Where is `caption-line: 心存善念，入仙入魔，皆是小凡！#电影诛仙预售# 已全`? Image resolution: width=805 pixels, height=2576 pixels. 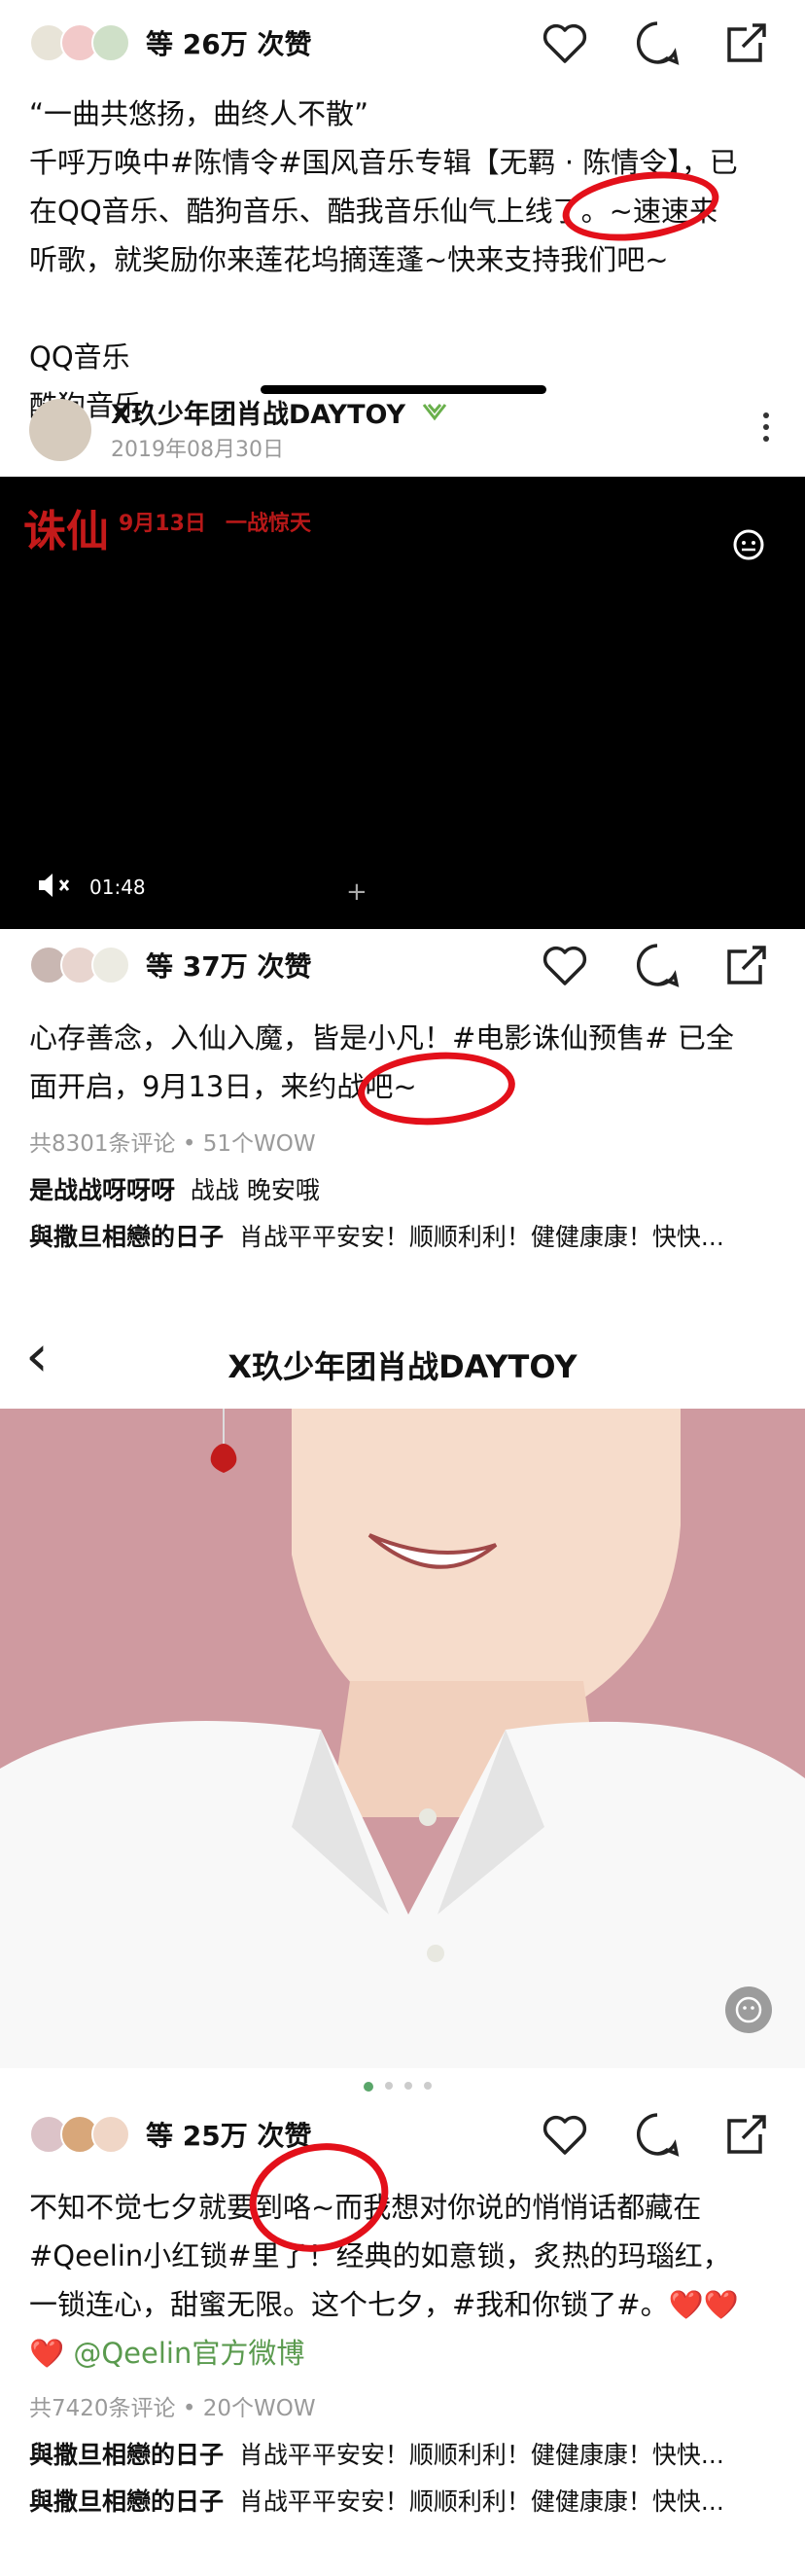 caption-line: 心存善念，入仙入魔，皆是小凡！#电影诛仙预售# 已全 is located at coordinates (381, 1038).